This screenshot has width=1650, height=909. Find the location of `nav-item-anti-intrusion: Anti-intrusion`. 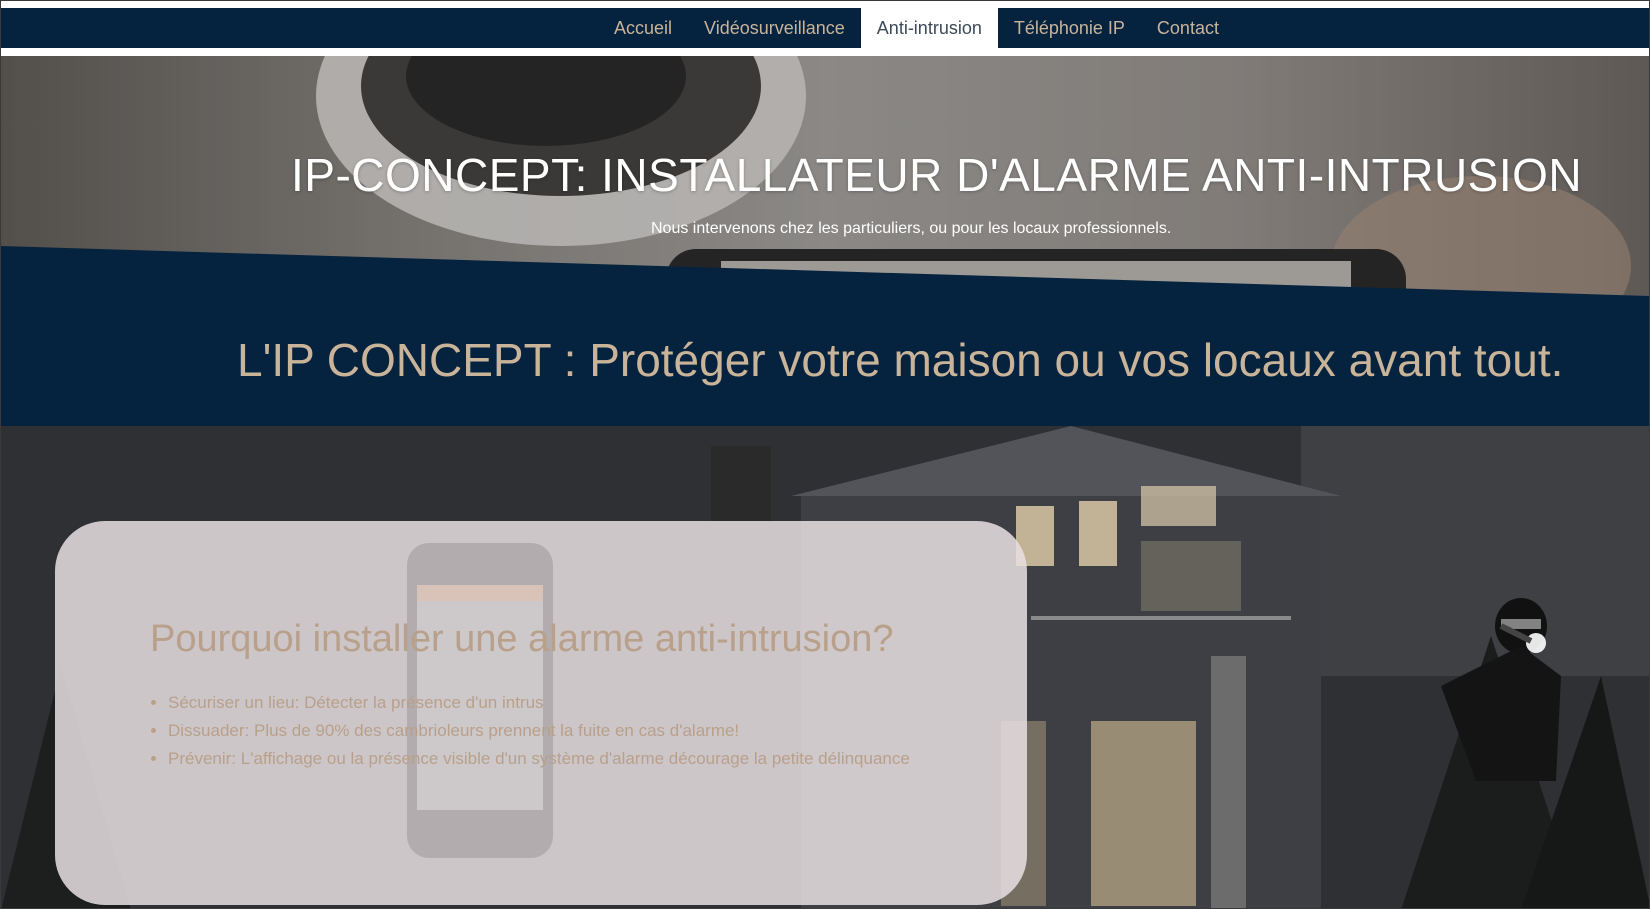

nav-item-anti-intrusion: Anti-intrusion is located at coordinates (929, 28).